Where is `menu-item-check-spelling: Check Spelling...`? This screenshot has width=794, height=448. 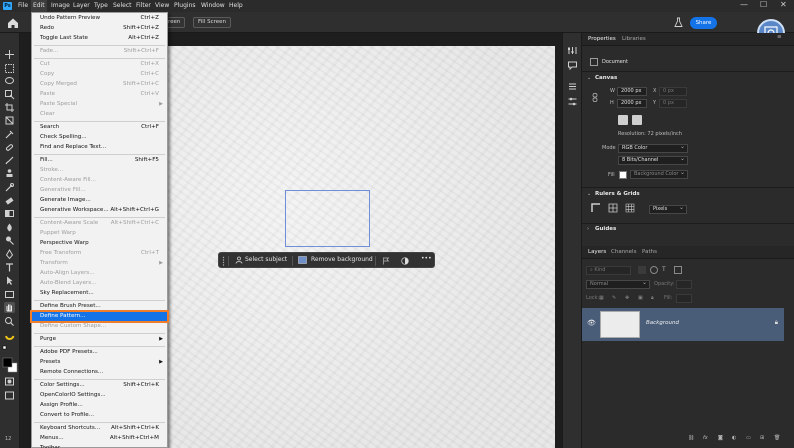
menu-item-check-spelling: Check Spelling... is located at coordinates (99, 137).